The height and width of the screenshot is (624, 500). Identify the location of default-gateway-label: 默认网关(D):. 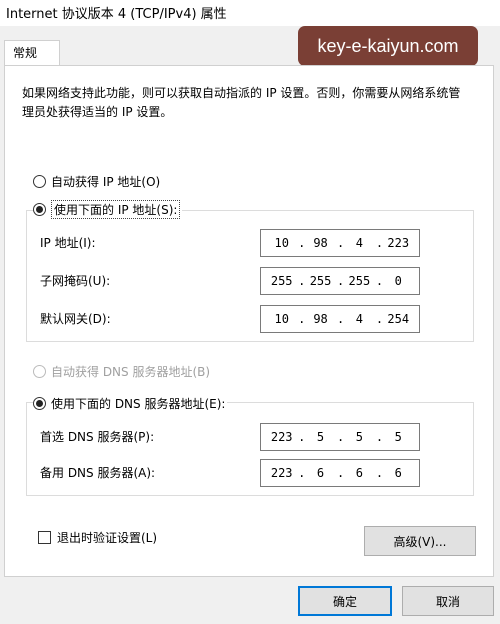
(75, 319).